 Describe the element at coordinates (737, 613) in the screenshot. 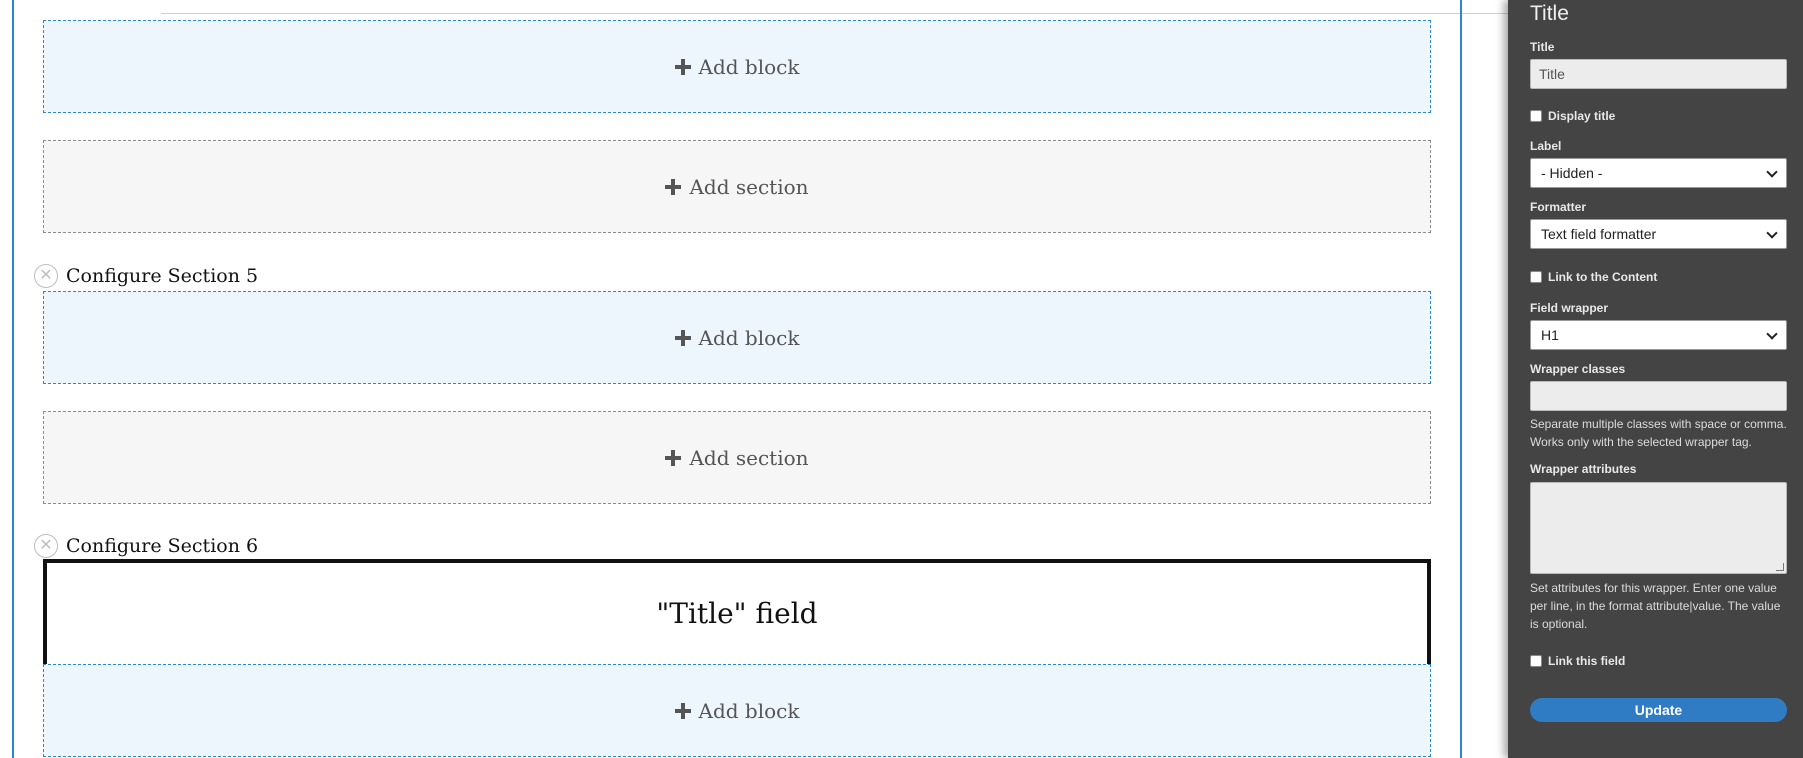

I see `title-field-block: "Title" field` at that location.